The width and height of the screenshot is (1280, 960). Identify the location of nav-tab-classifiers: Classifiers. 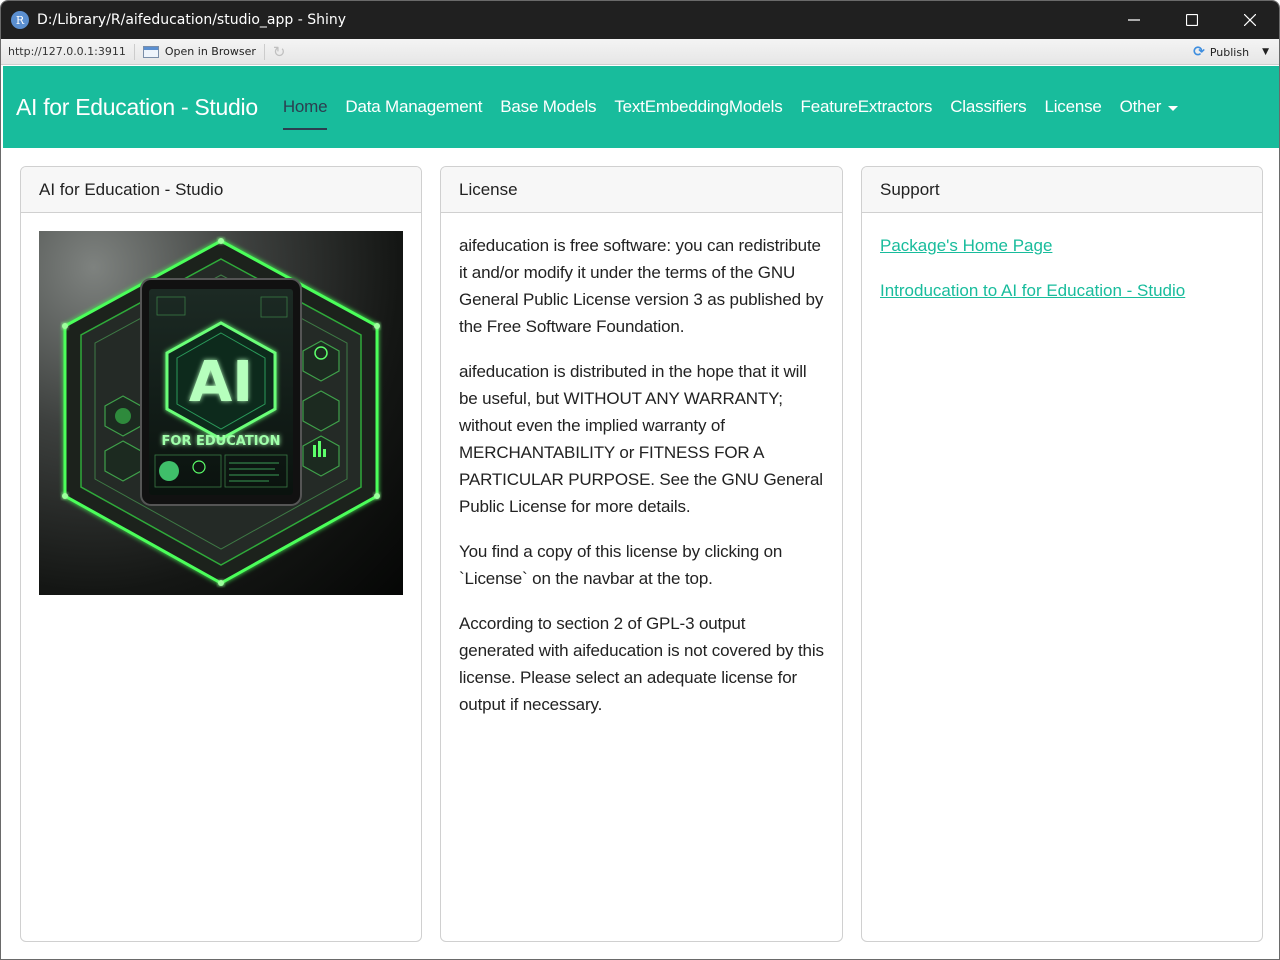
(988, 107).